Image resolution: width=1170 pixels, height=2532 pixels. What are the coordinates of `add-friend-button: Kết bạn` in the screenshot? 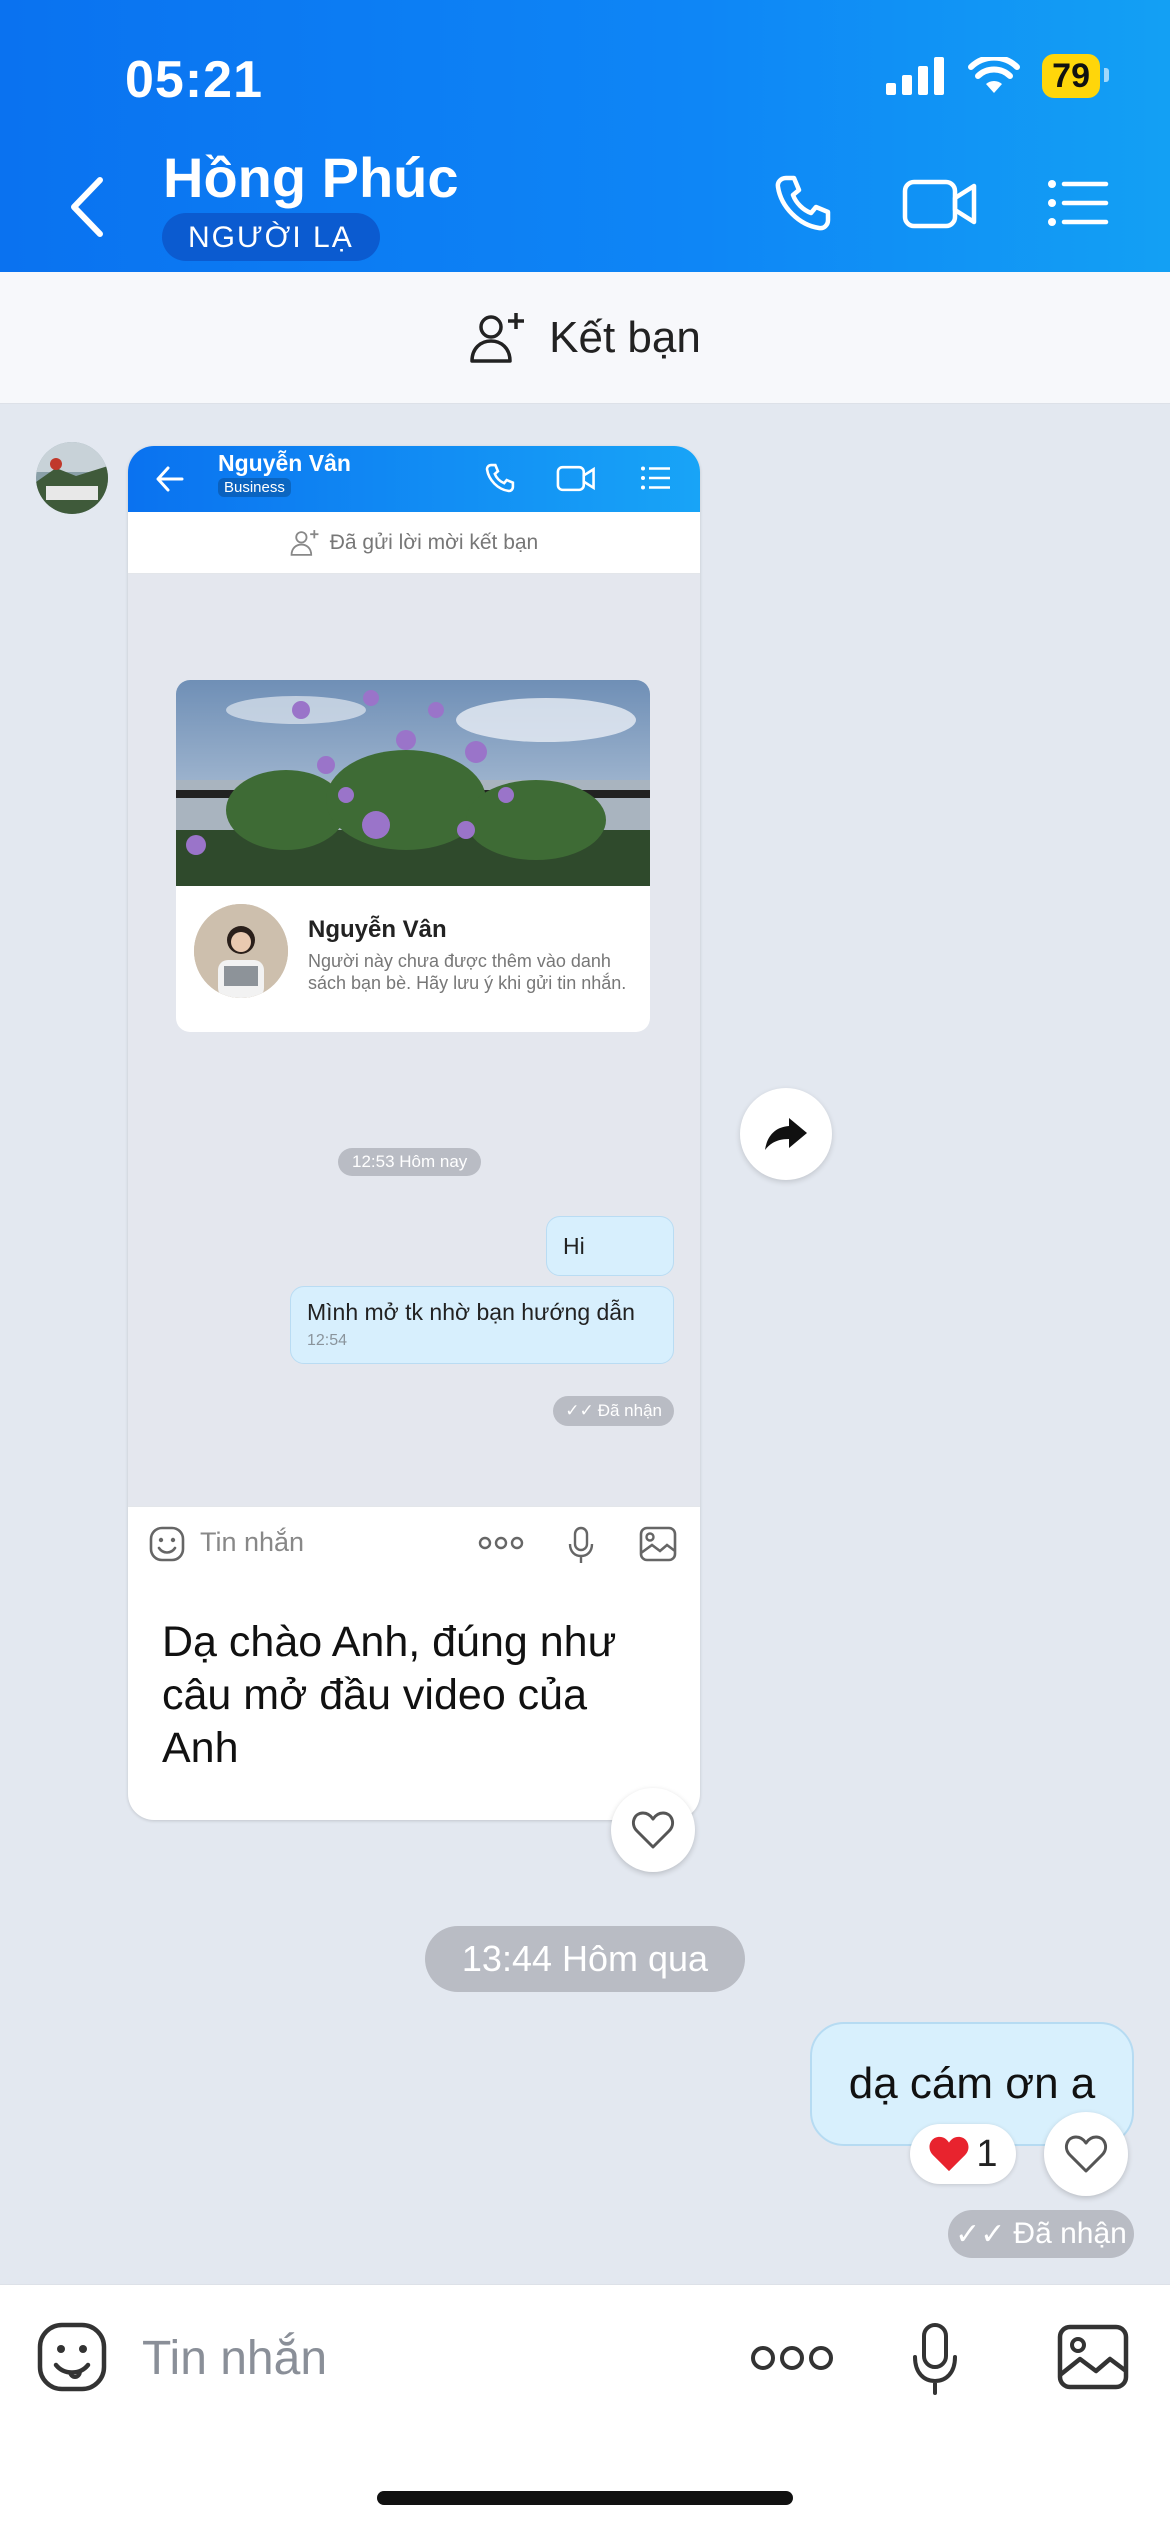 It's located at (585, 338).